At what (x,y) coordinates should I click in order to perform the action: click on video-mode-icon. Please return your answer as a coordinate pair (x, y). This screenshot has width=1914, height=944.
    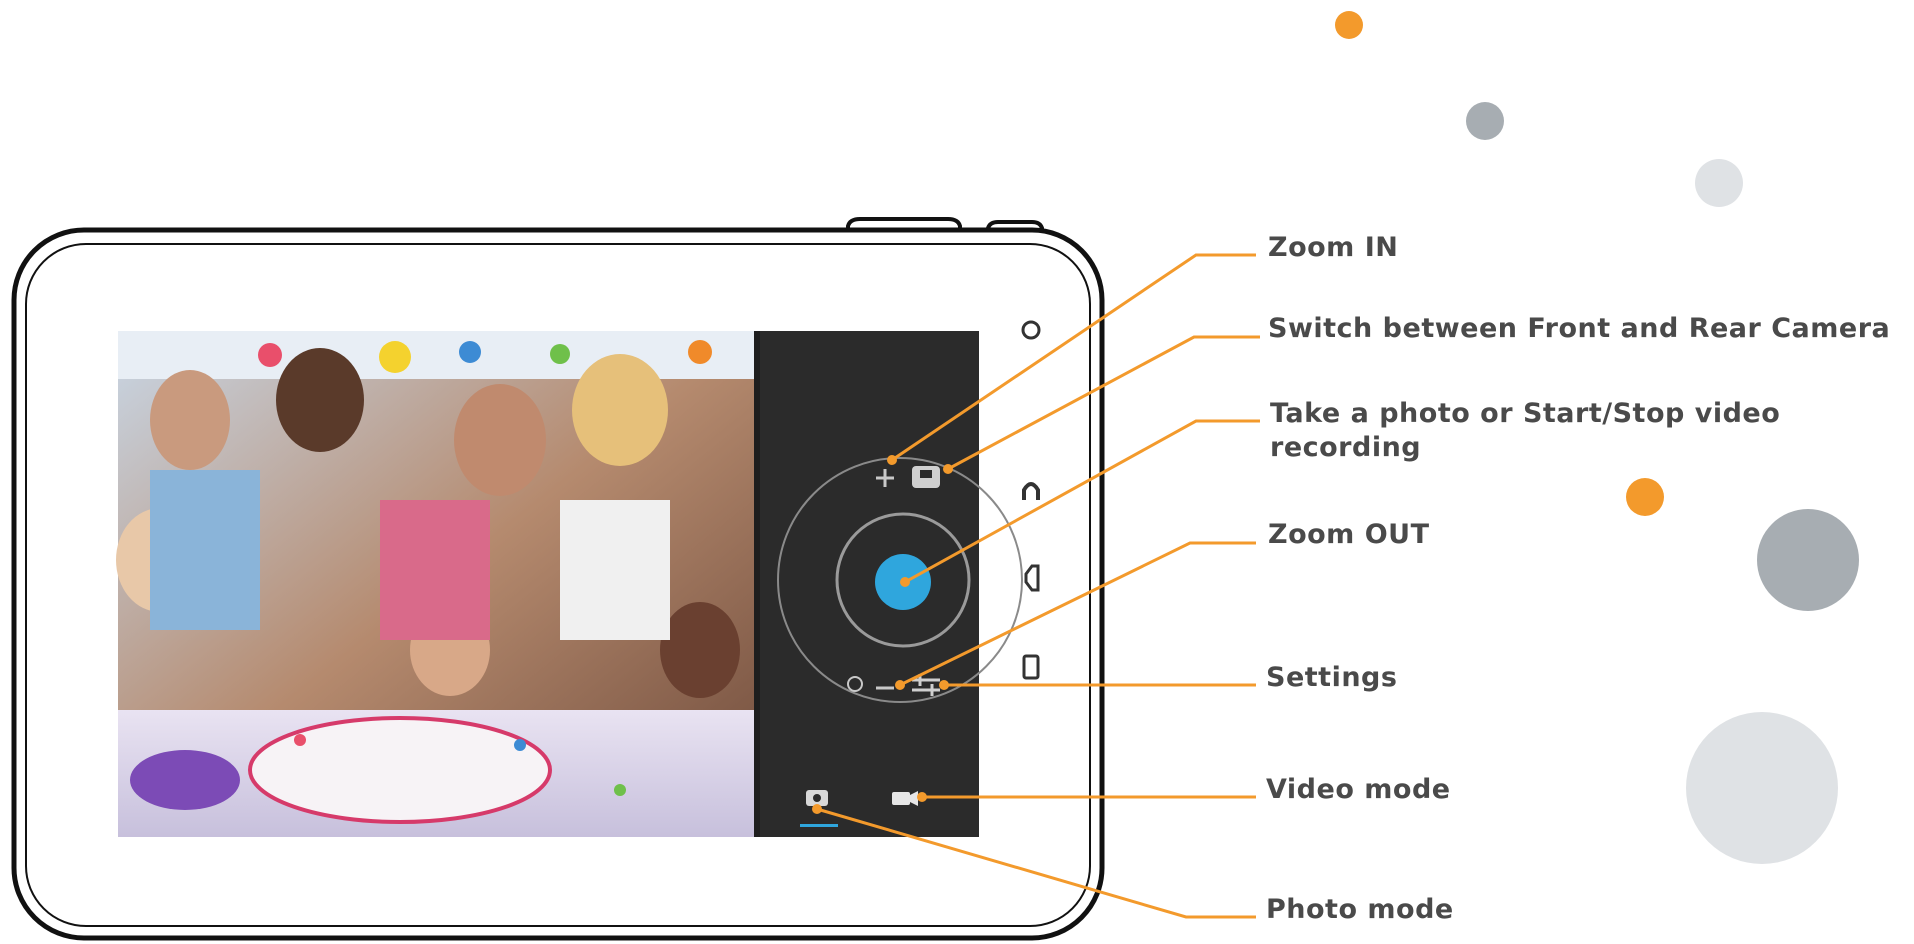
    Looking at the image, I should click on (905, 798).